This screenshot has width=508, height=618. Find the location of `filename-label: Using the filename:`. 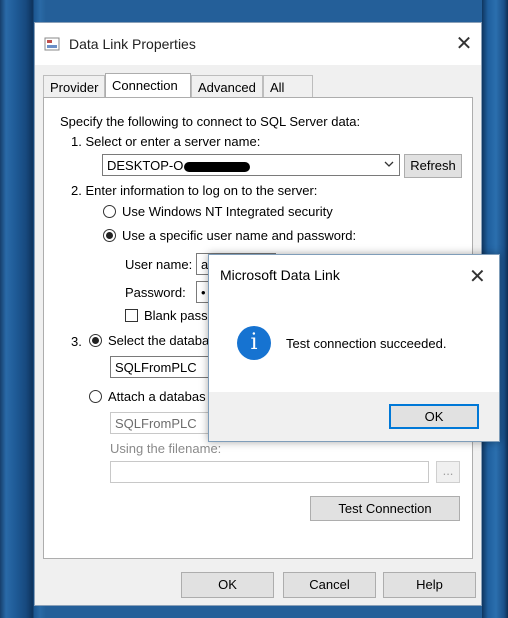

filename-label: Using the filename: is located at coordinates (166, 448).